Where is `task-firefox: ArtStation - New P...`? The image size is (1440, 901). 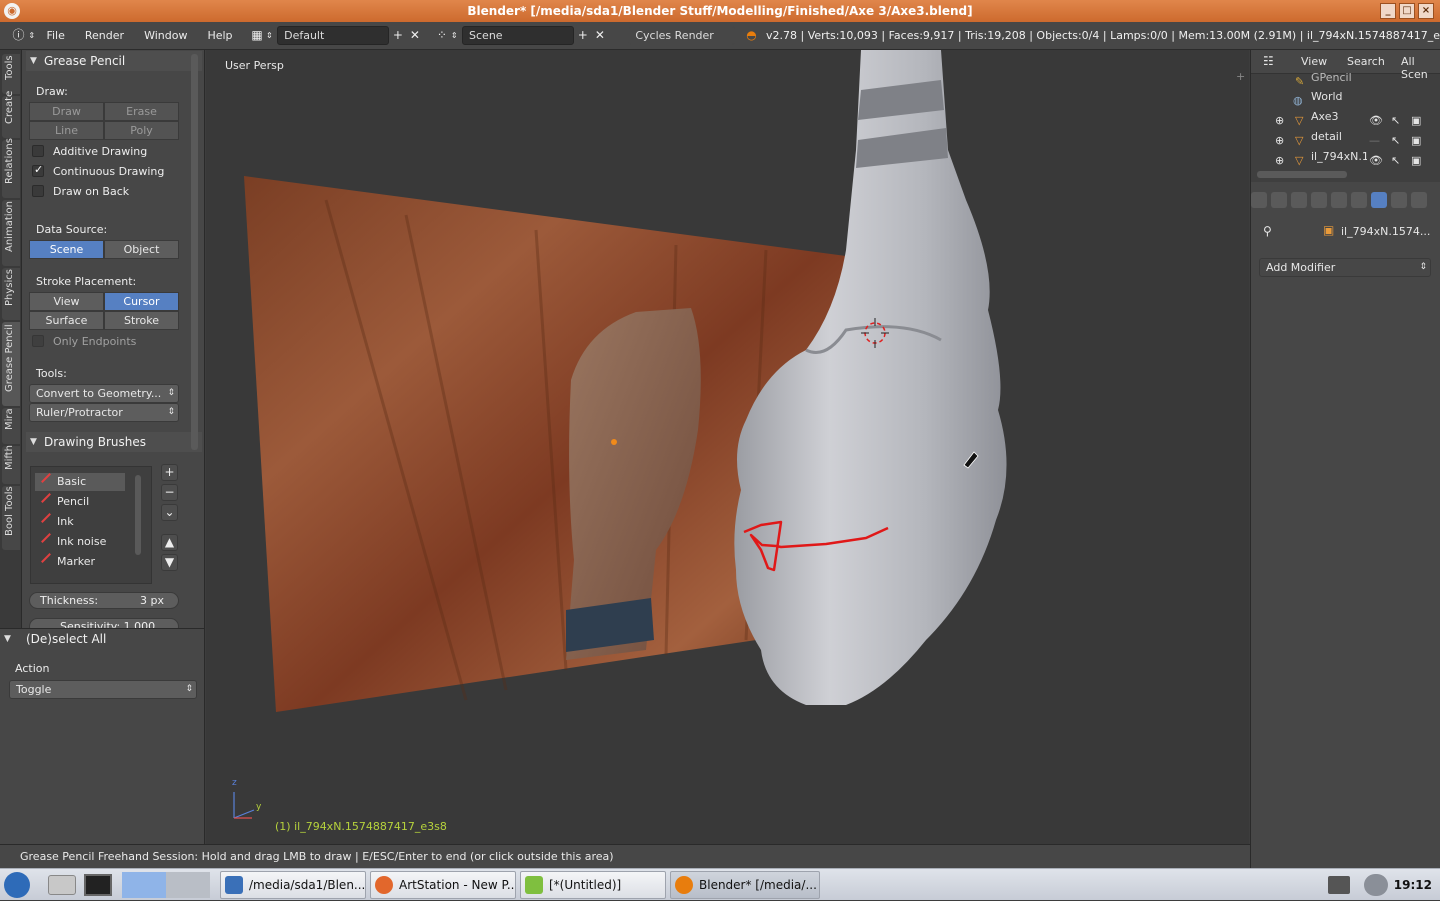
task-firefox: ArtStation - New P... is located at coordinates (443, 885).